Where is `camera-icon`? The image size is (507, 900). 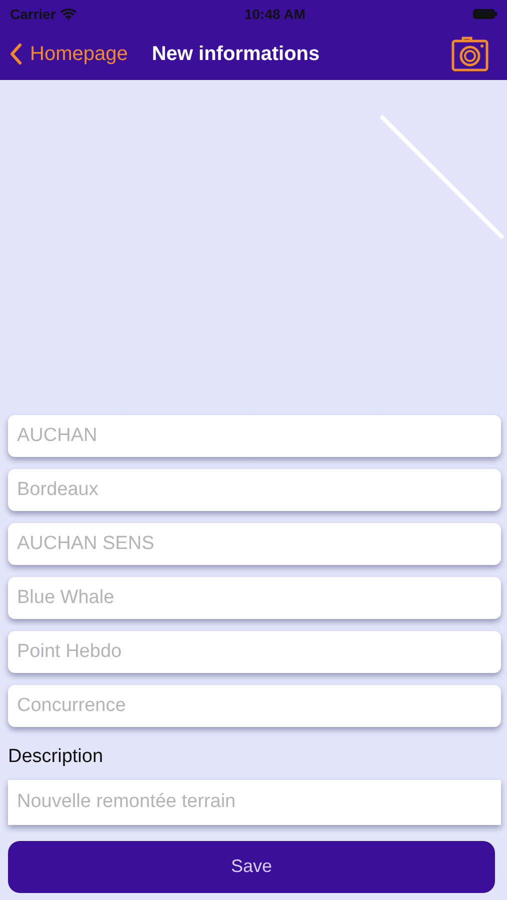 camera-icon is located at coordinates (470, 54).